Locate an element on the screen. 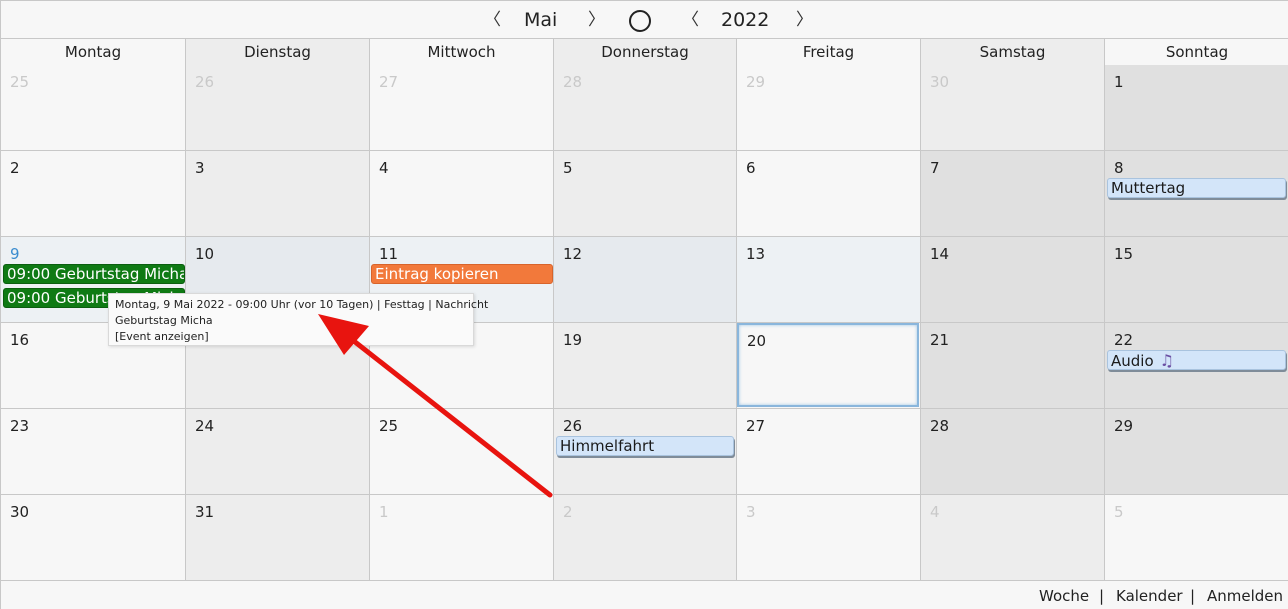 Image resolution: width=1288 pixels, height=609 pixels. day-number: 24 is located at coordinates (205, 426).